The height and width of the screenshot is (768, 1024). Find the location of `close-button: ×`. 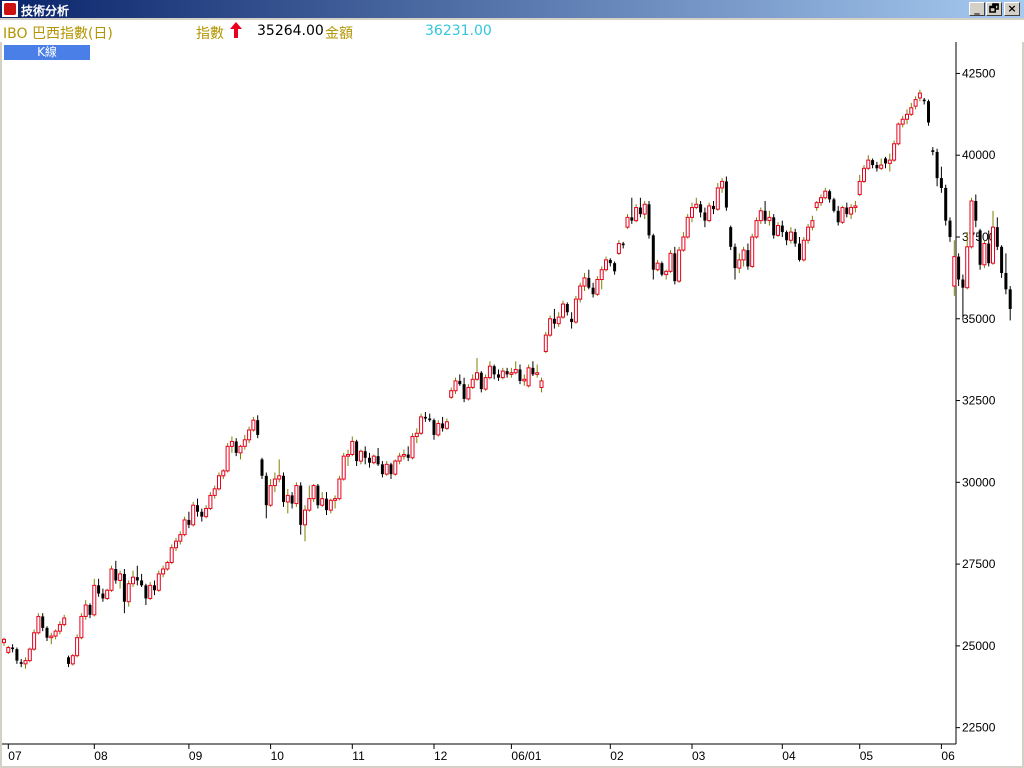

close-button: × is located at coordinates (1012, 9).